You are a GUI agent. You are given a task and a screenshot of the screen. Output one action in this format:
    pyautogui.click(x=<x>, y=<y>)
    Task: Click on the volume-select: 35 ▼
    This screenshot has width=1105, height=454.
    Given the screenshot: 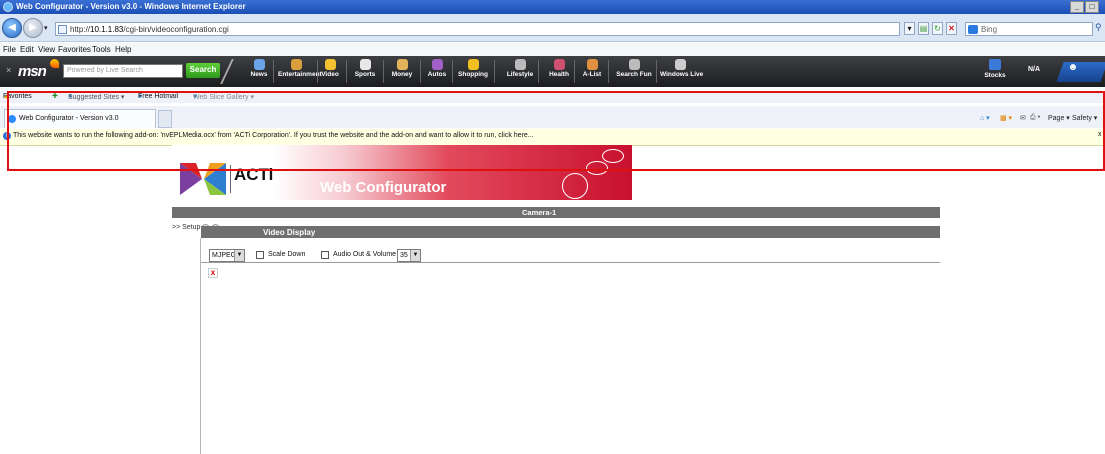 What is the action you would take?
    pyautogui.click(x=409, y=255)
    